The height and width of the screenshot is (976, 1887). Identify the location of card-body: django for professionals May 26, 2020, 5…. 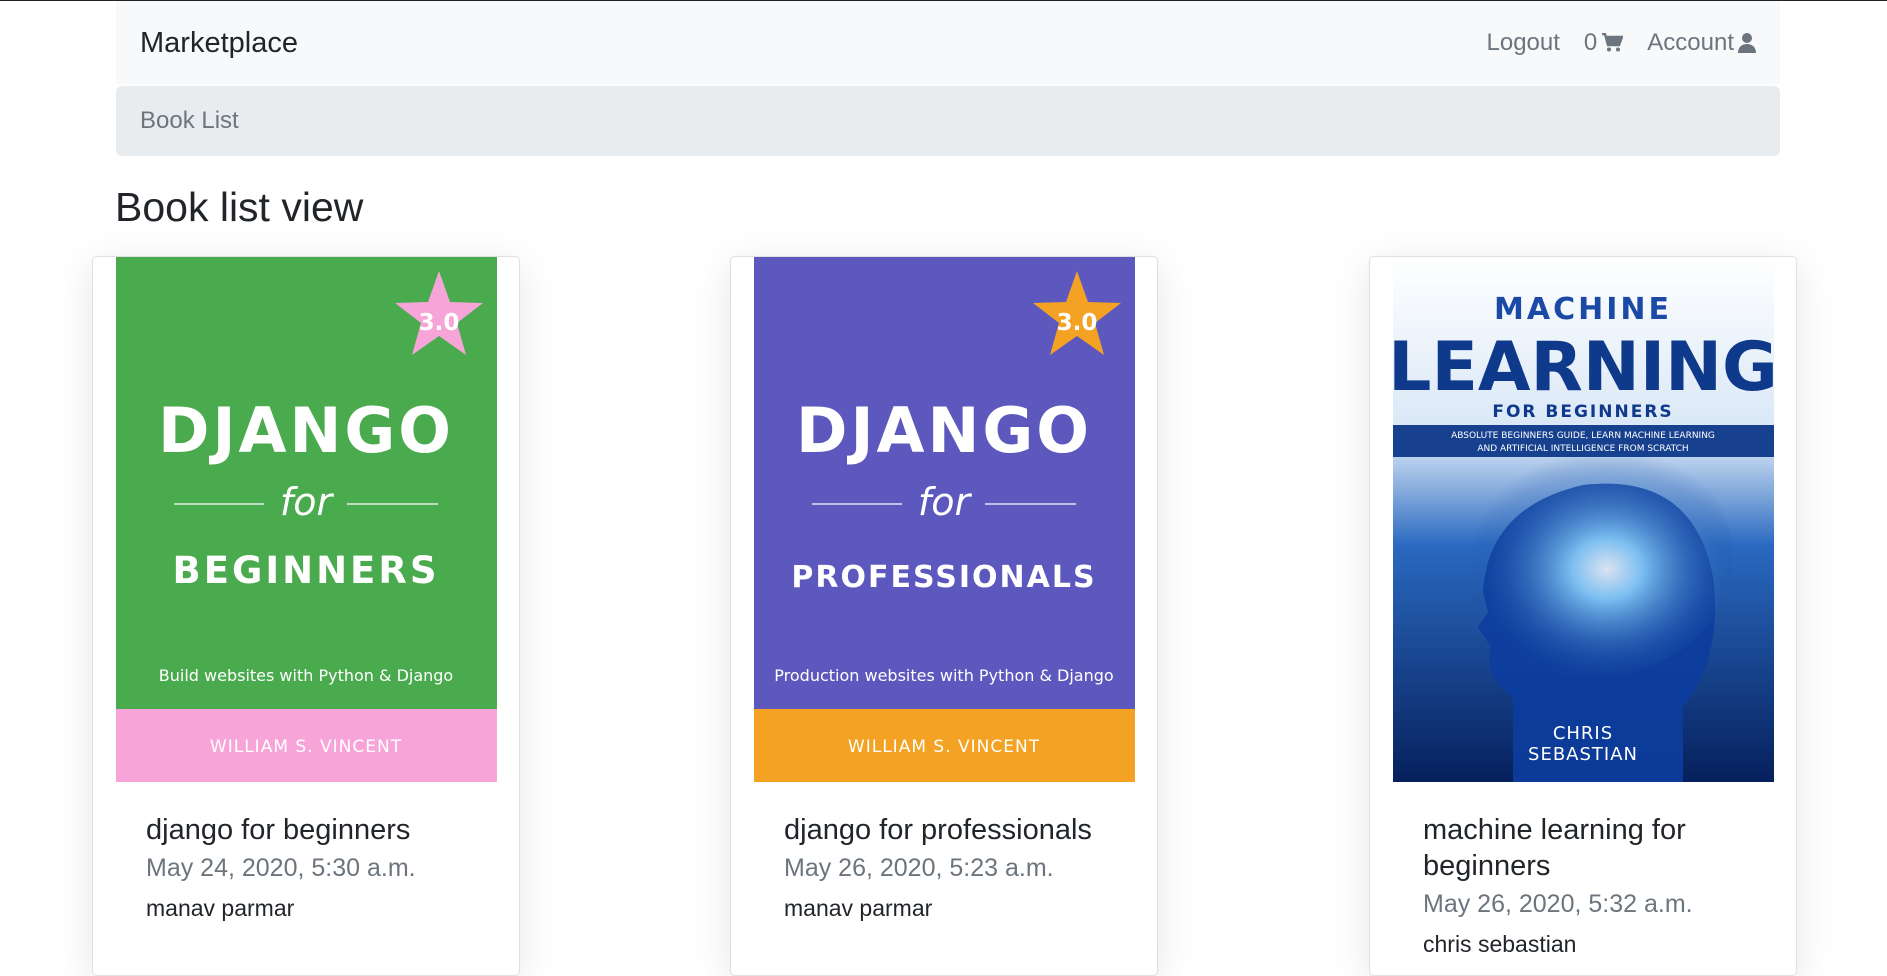
(960, 867).